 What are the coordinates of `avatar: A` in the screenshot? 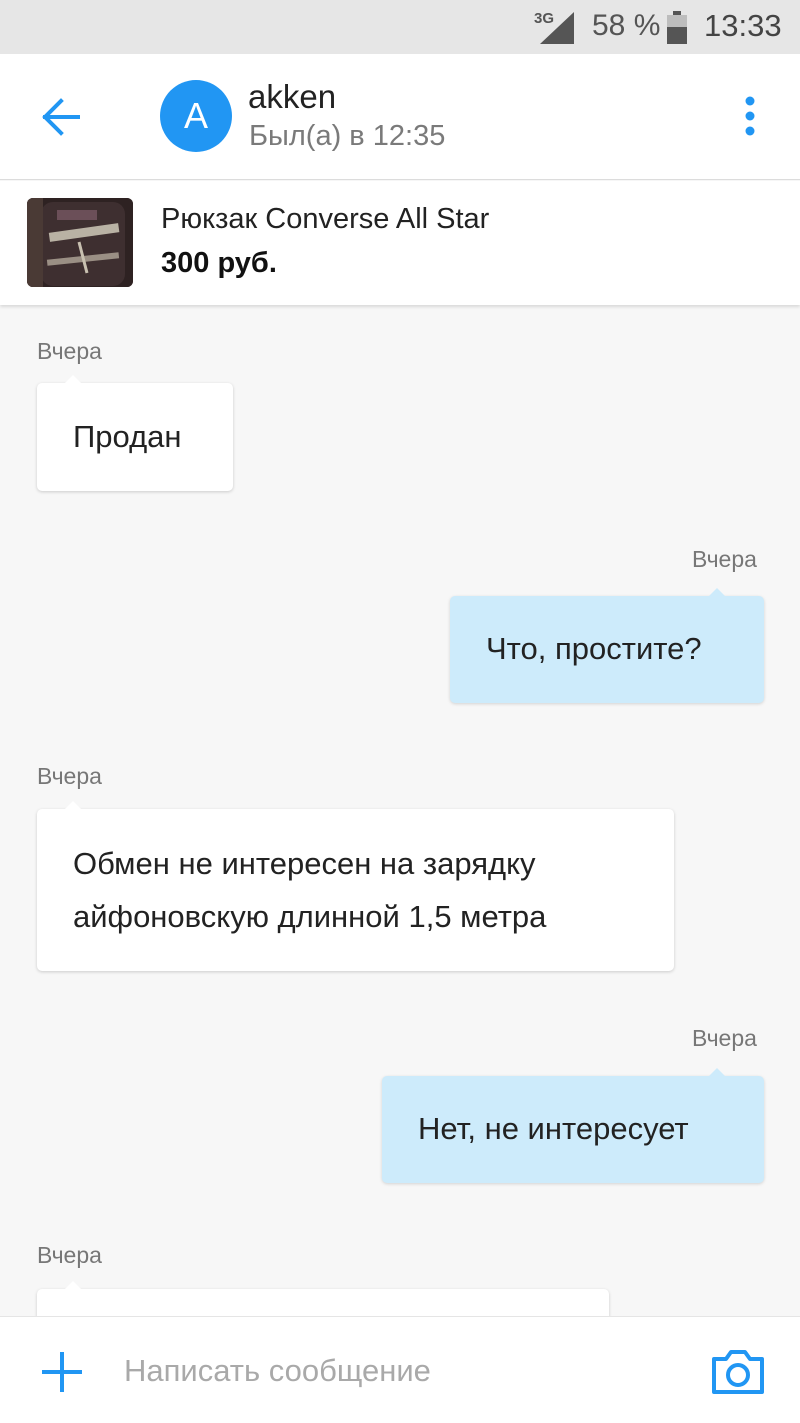 It's located at (196, 116).